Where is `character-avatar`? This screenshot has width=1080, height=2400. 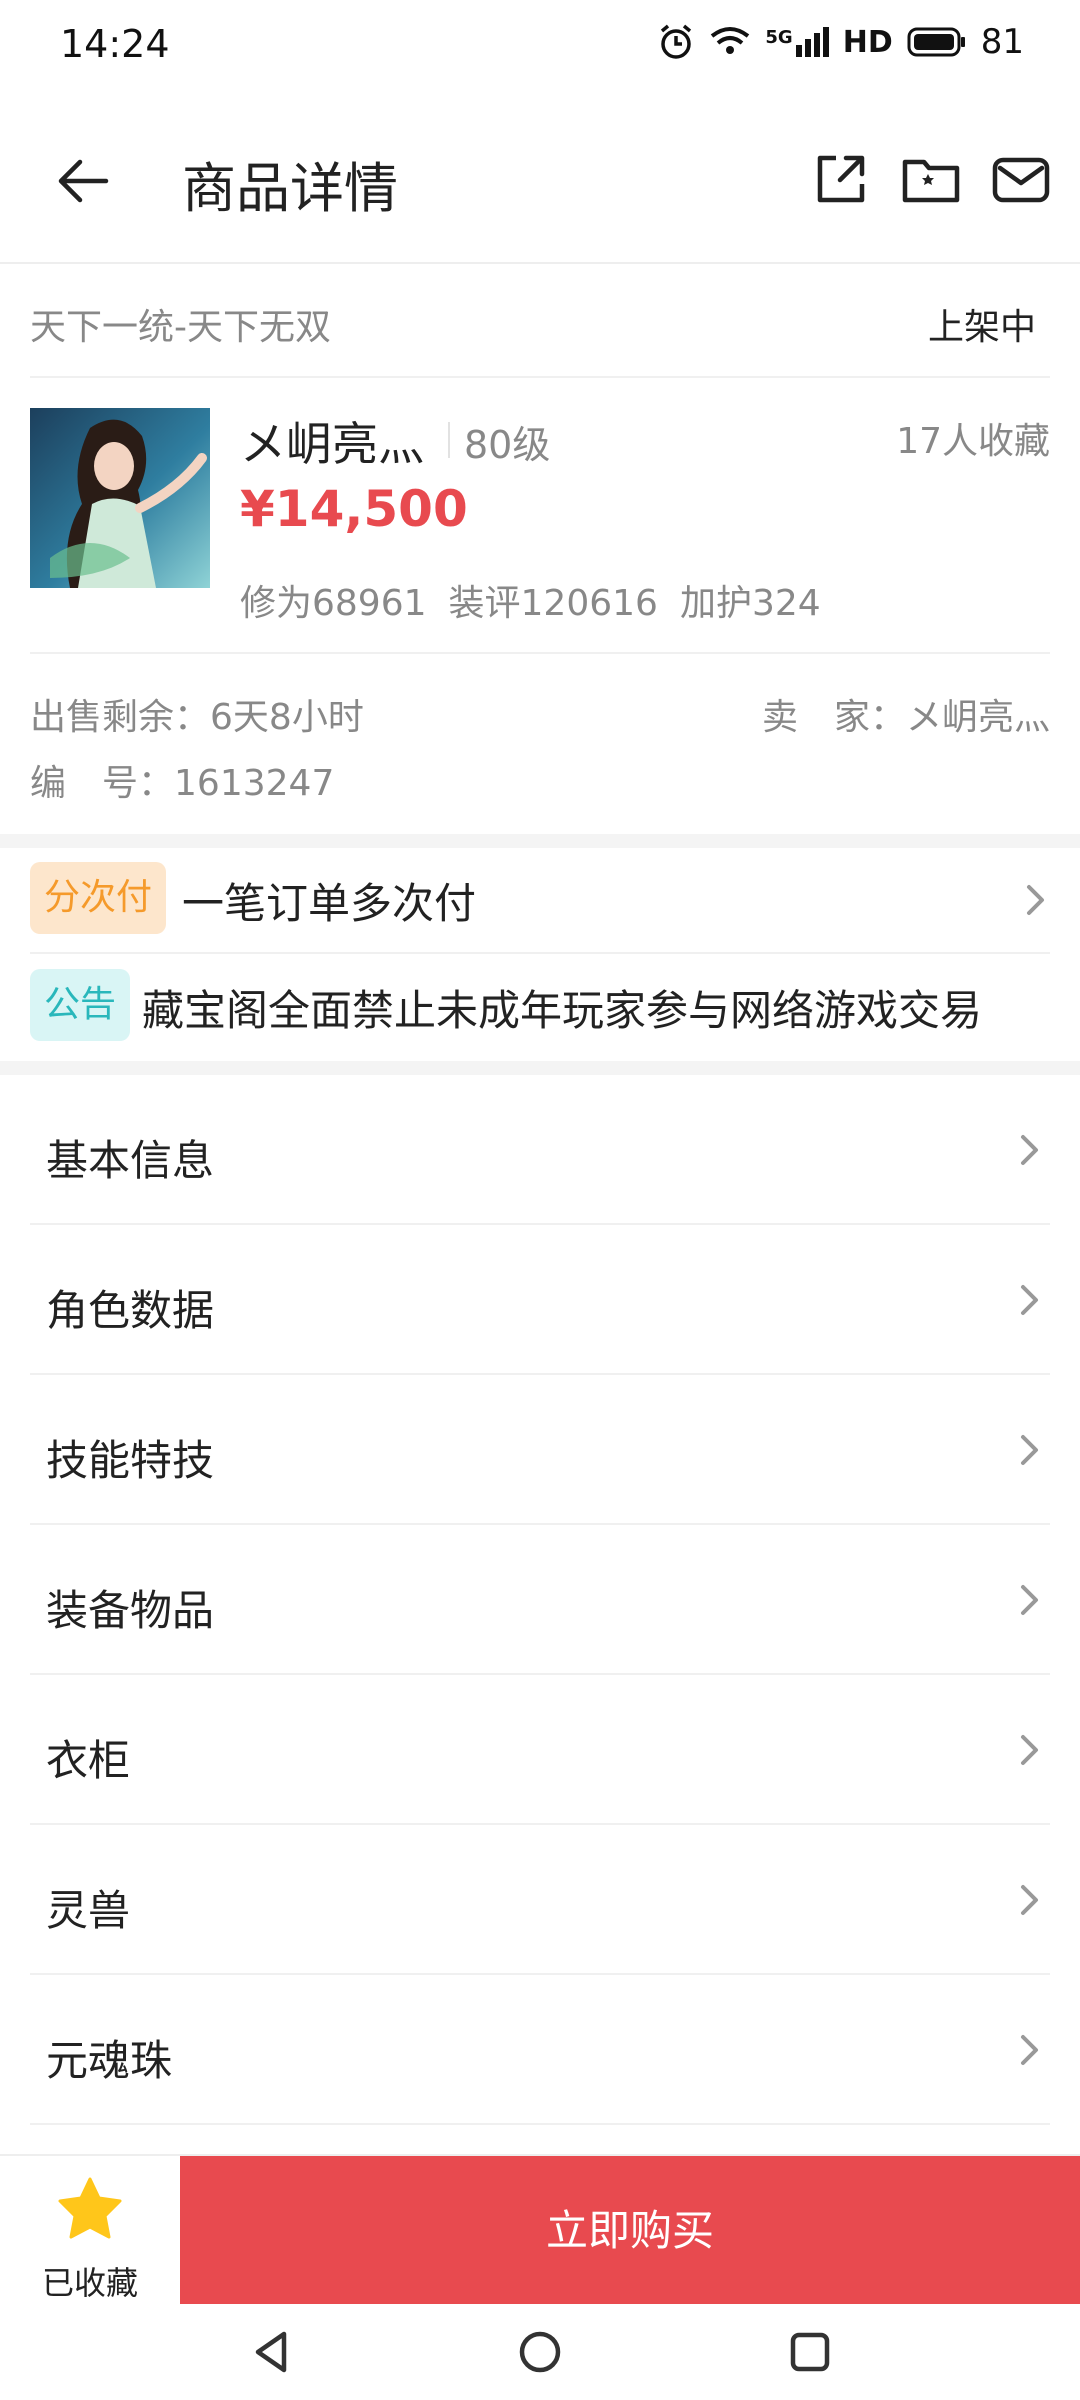 character-avatar is located at coordinates (120, 498).